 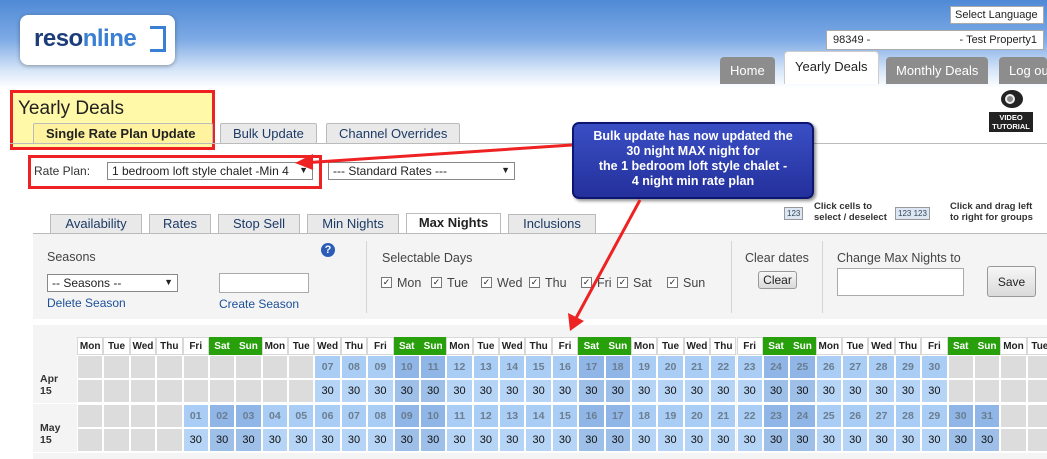 What do you see at coordinates (935, 40) in the screenshot?
I see `property-selector: 98349 - - Test Property1` at bounding box center [935, 40].